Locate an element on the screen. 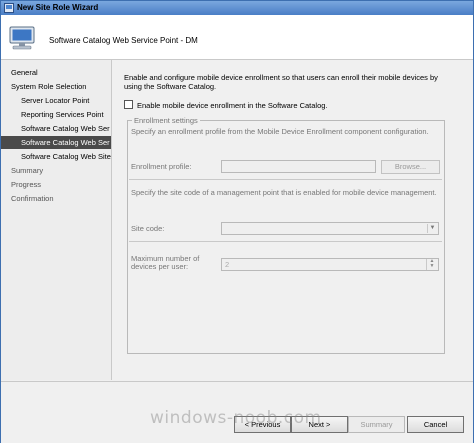 The width and height of the screenshot is (474, 443). group-divider is located at coordinates (285, 179).